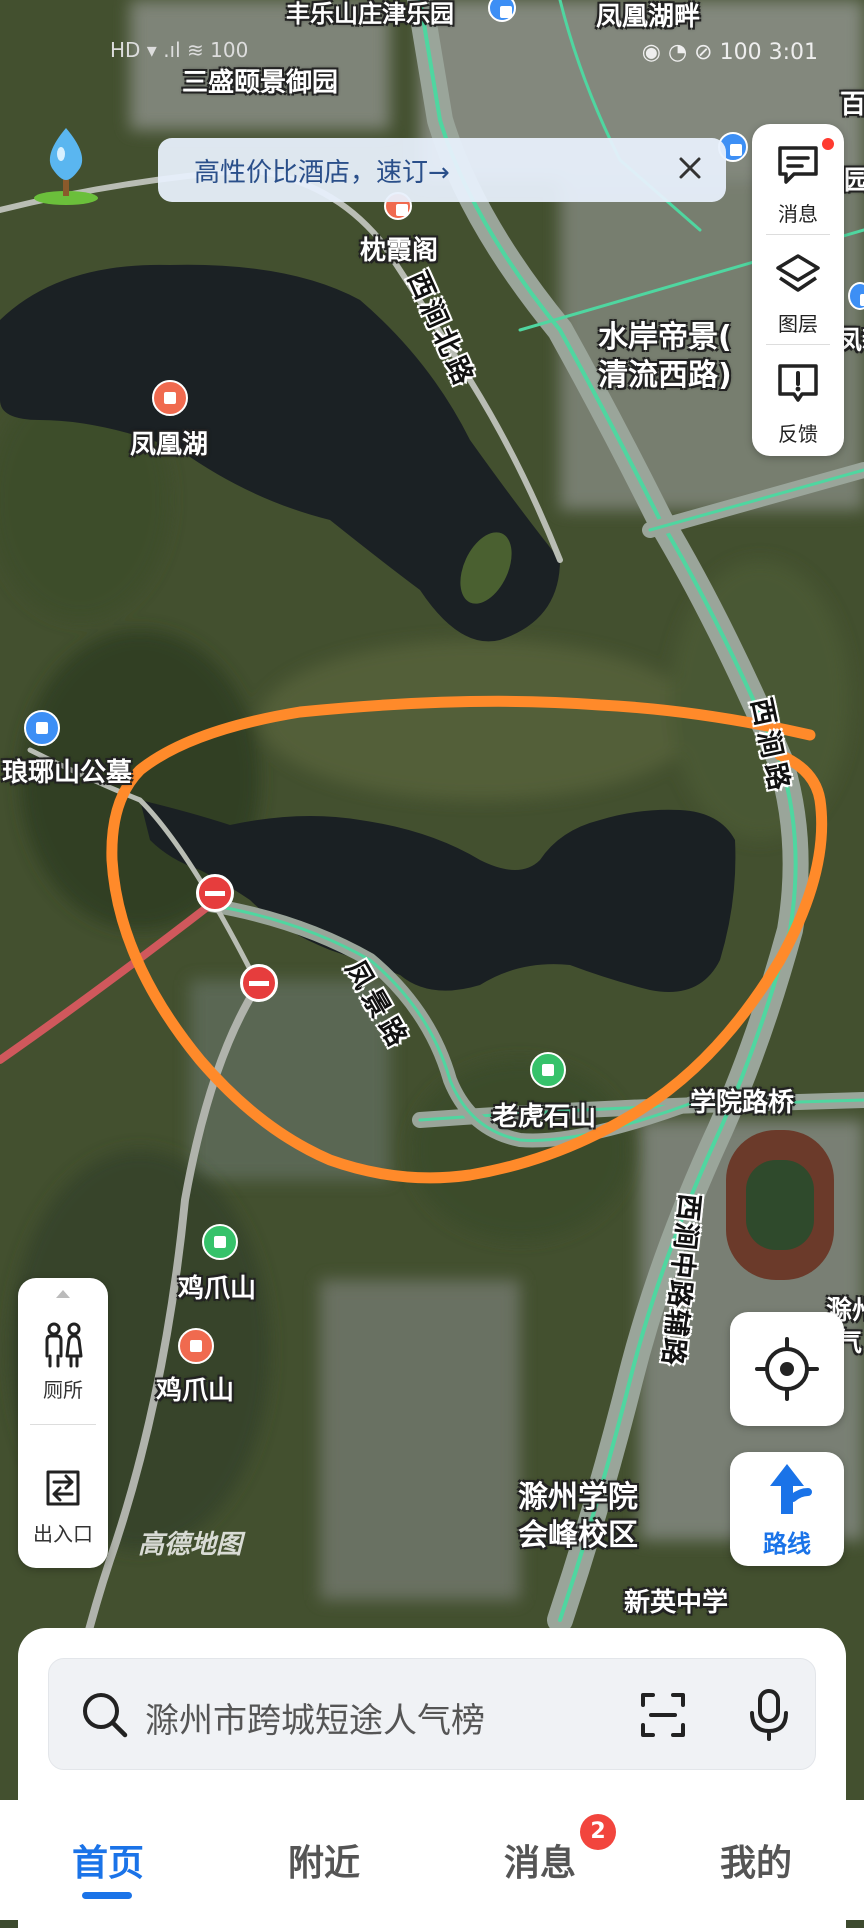 This screenshot has width=864, height=1928. Describe the element at coordinates (798, 383) in the screenshot. I see `feedback-icon` at that location.